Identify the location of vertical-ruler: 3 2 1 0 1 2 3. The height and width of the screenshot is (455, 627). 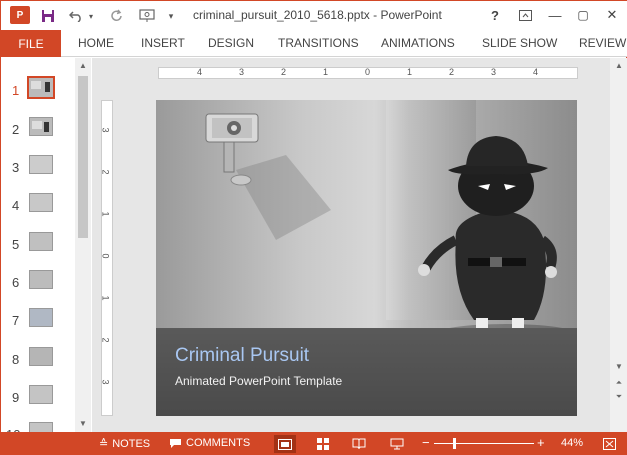
(107, 258).